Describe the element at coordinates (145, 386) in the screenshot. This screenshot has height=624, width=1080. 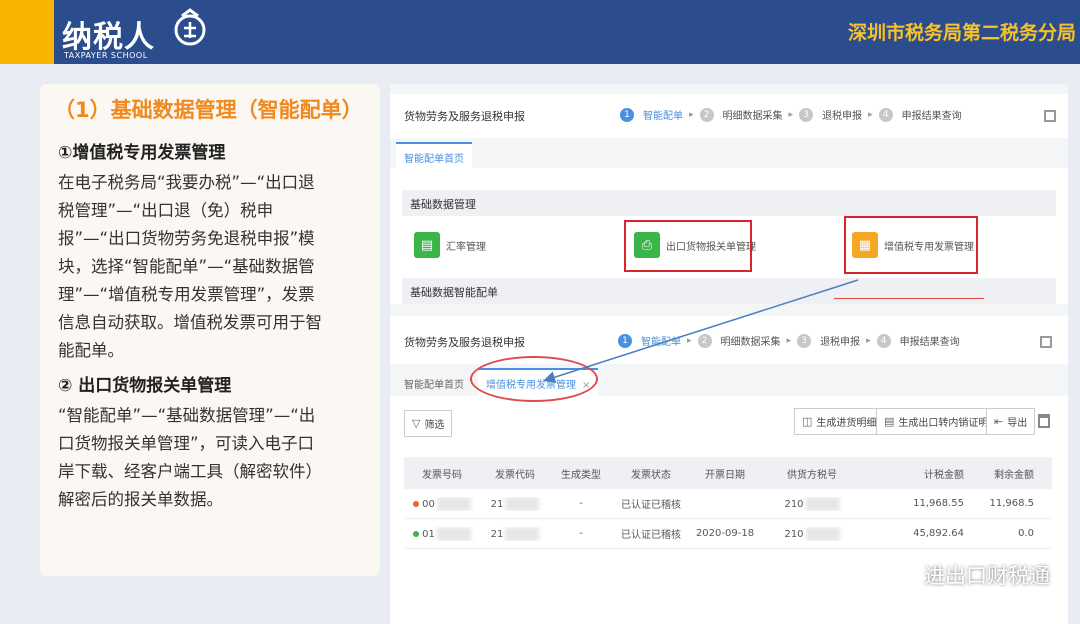
I see `item2-heading: ② 出口货物报关单管理` at that location.